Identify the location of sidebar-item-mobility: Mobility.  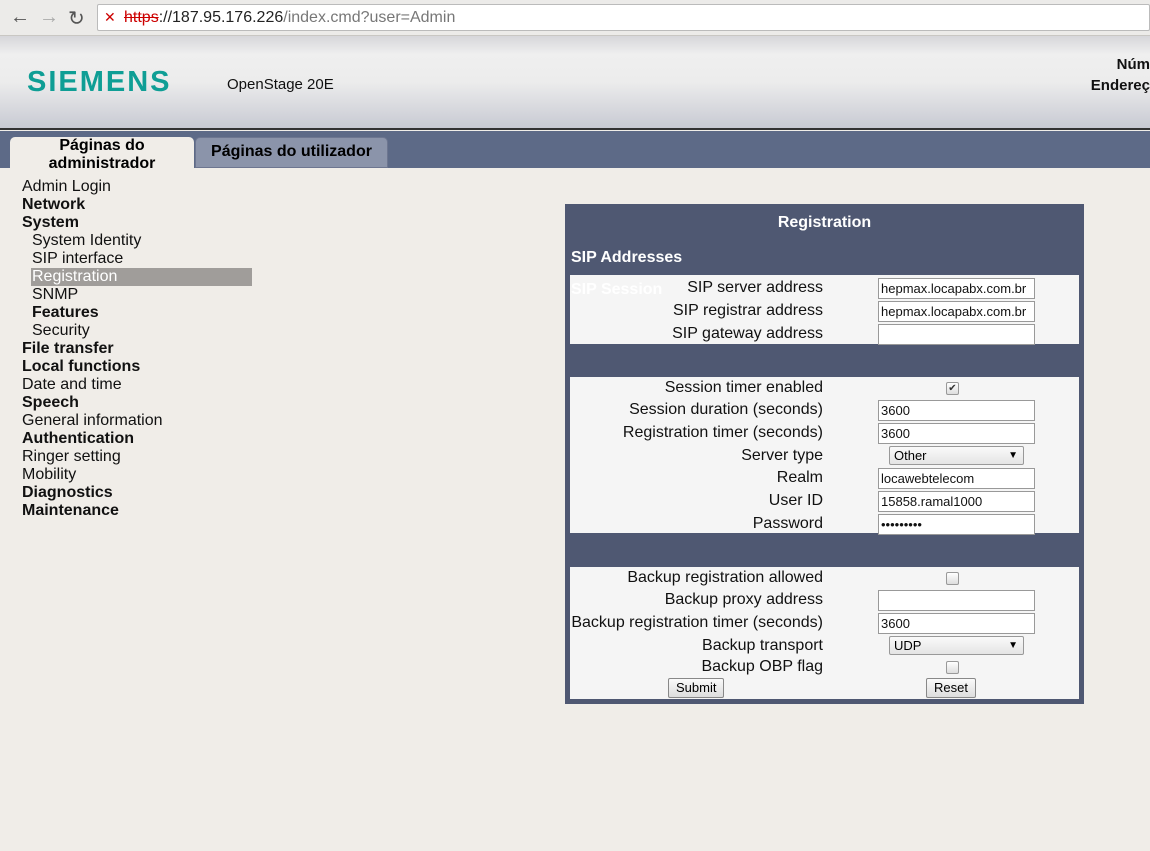
(137, 475).